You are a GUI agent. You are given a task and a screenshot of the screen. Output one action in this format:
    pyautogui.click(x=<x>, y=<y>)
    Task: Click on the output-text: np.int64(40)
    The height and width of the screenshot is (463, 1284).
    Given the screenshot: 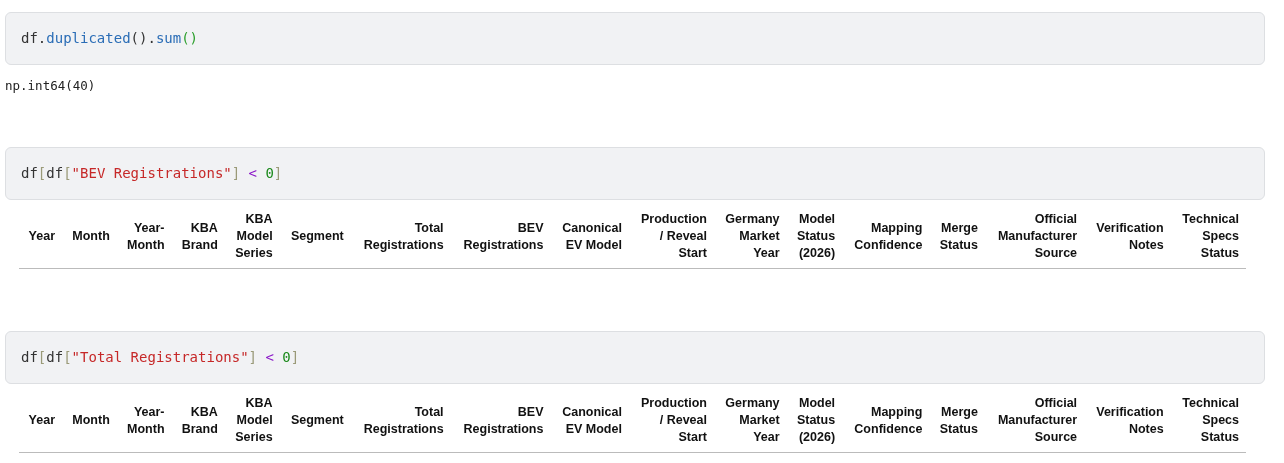 What is the action you would take?
    pyautogui.click(x=50, y=85)
    